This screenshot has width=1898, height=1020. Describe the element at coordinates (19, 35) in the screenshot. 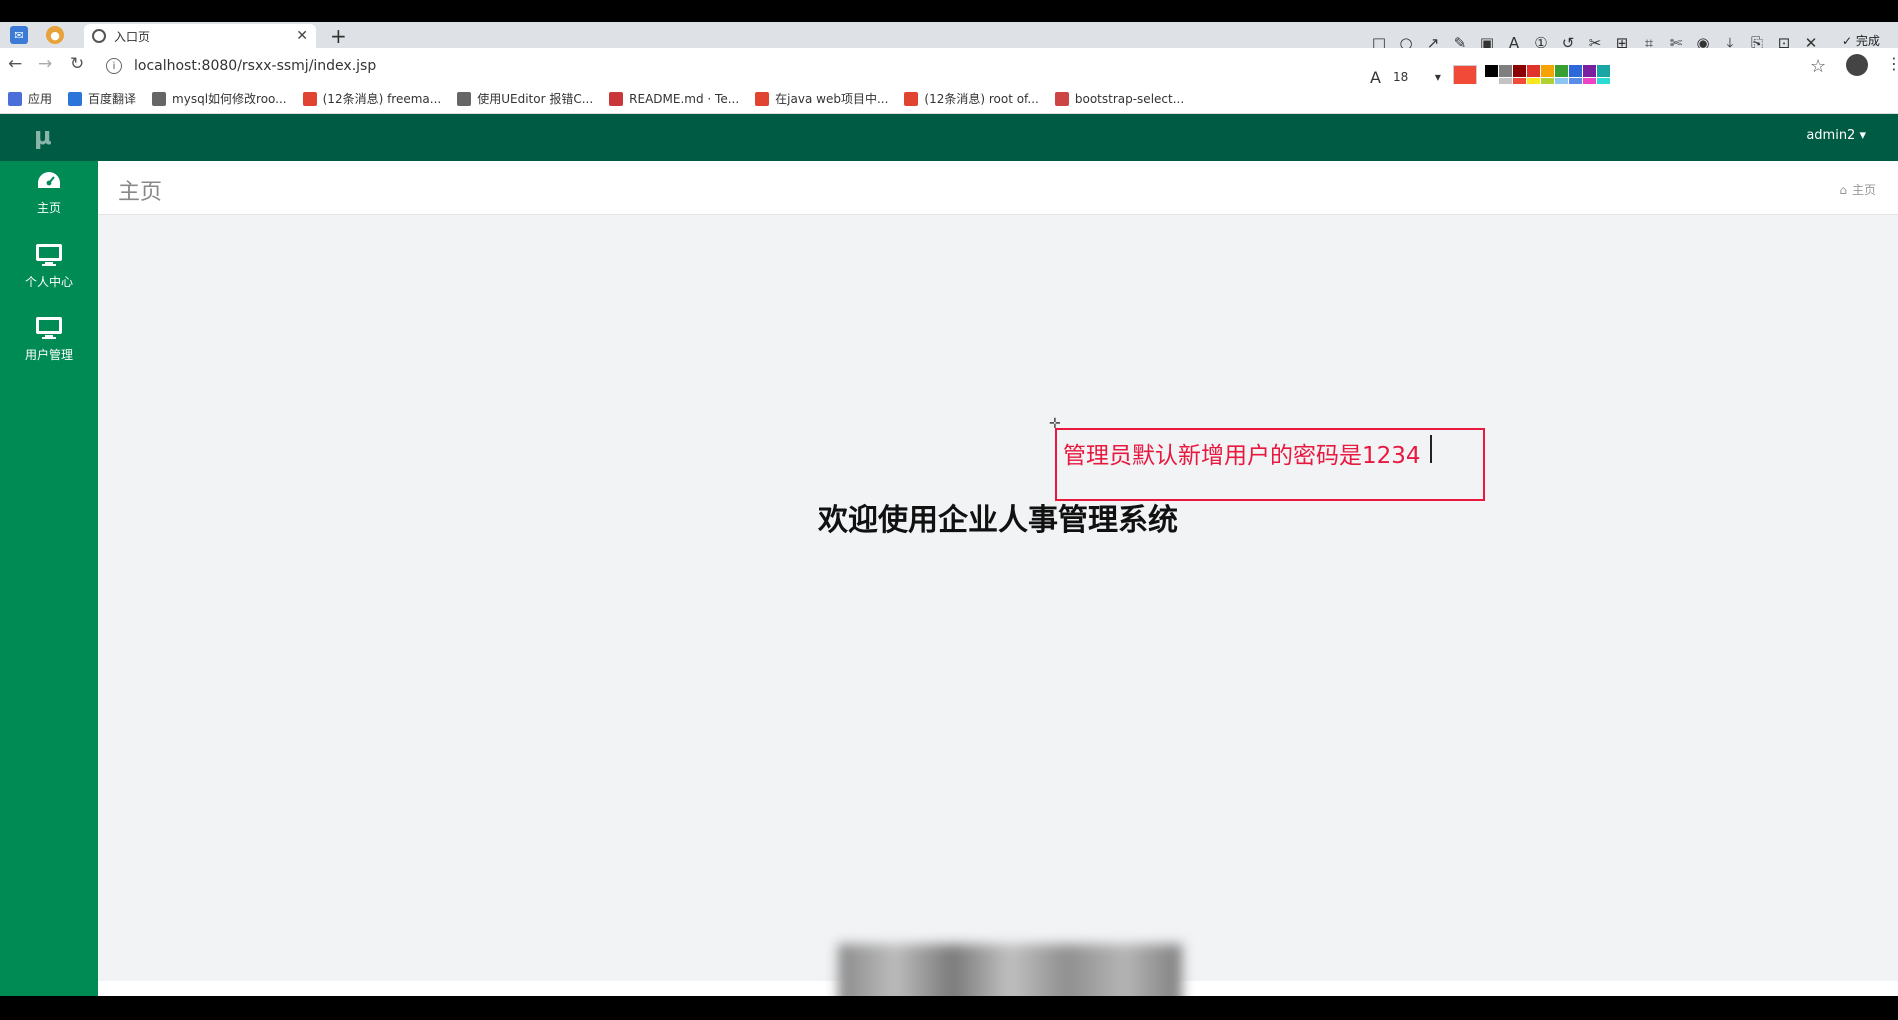

I see `mail-app-icon: ✉` at that location.